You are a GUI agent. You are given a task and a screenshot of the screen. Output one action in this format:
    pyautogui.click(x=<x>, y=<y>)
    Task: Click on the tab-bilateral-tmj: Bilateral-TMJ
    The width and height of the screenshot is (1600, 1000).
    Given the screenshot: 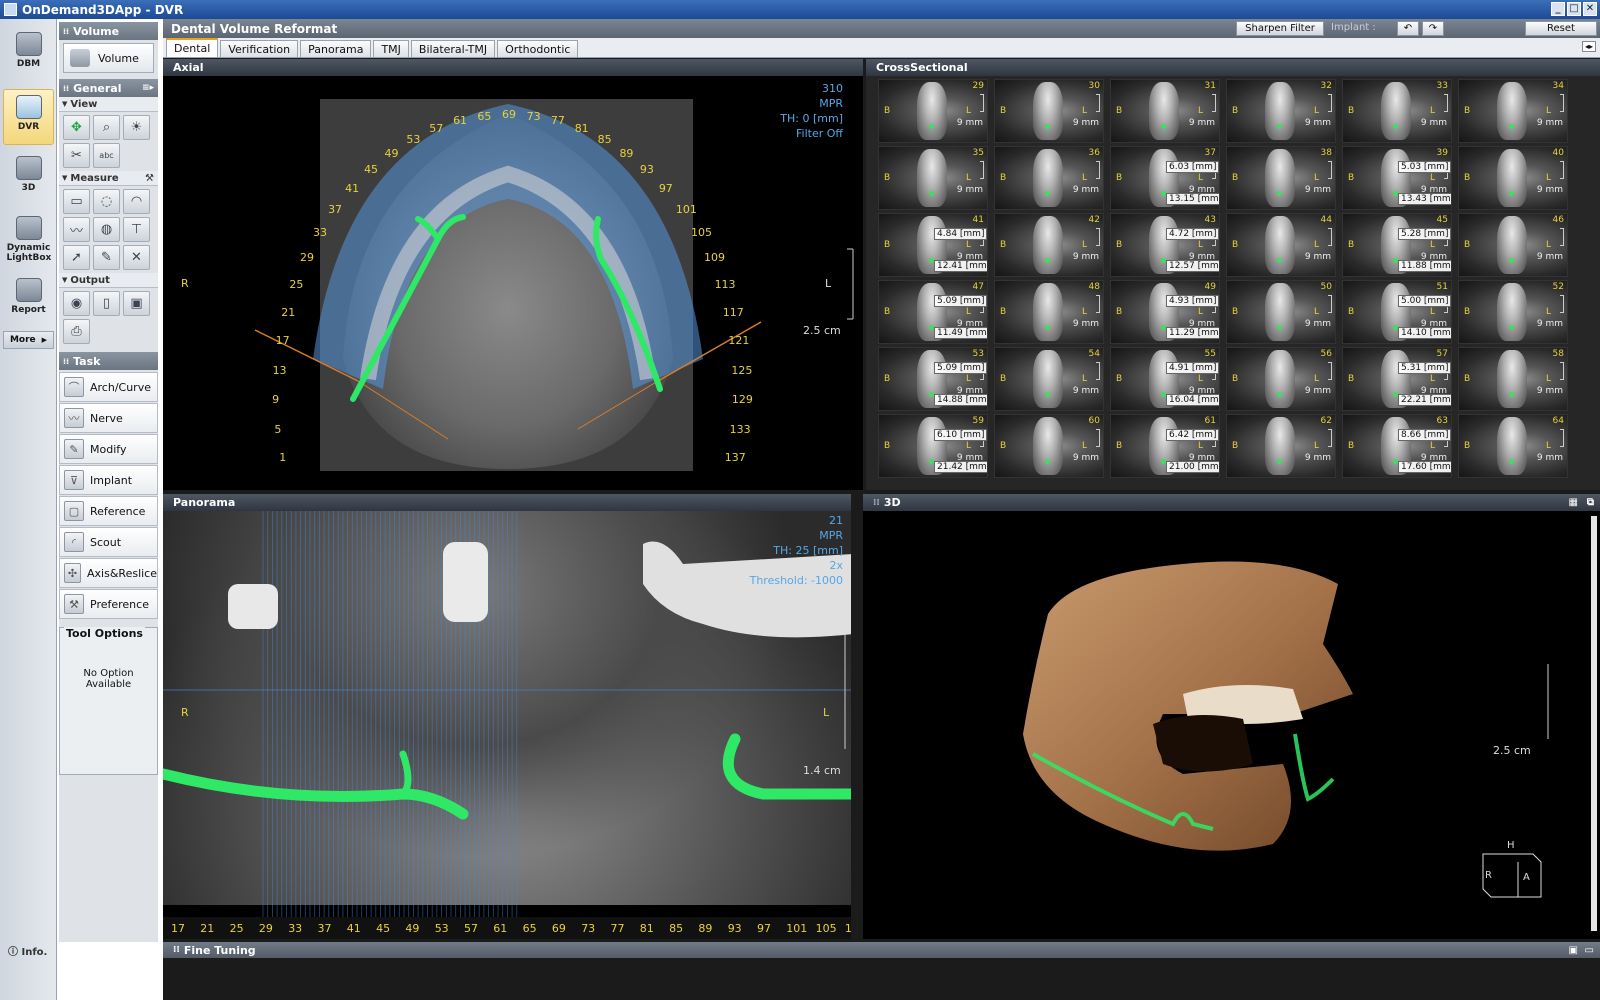 What is the action you would take?
    pyautogui.click(x=453, y=48)
    